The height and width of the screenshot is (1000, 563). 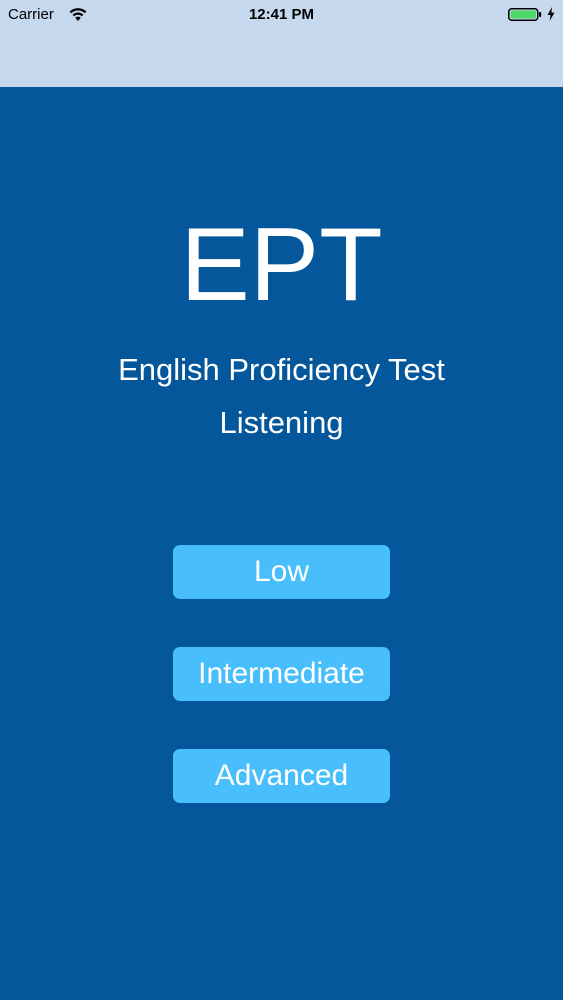 I want to click on clock-time: 12:41 PM, so click(x=281, y=14).